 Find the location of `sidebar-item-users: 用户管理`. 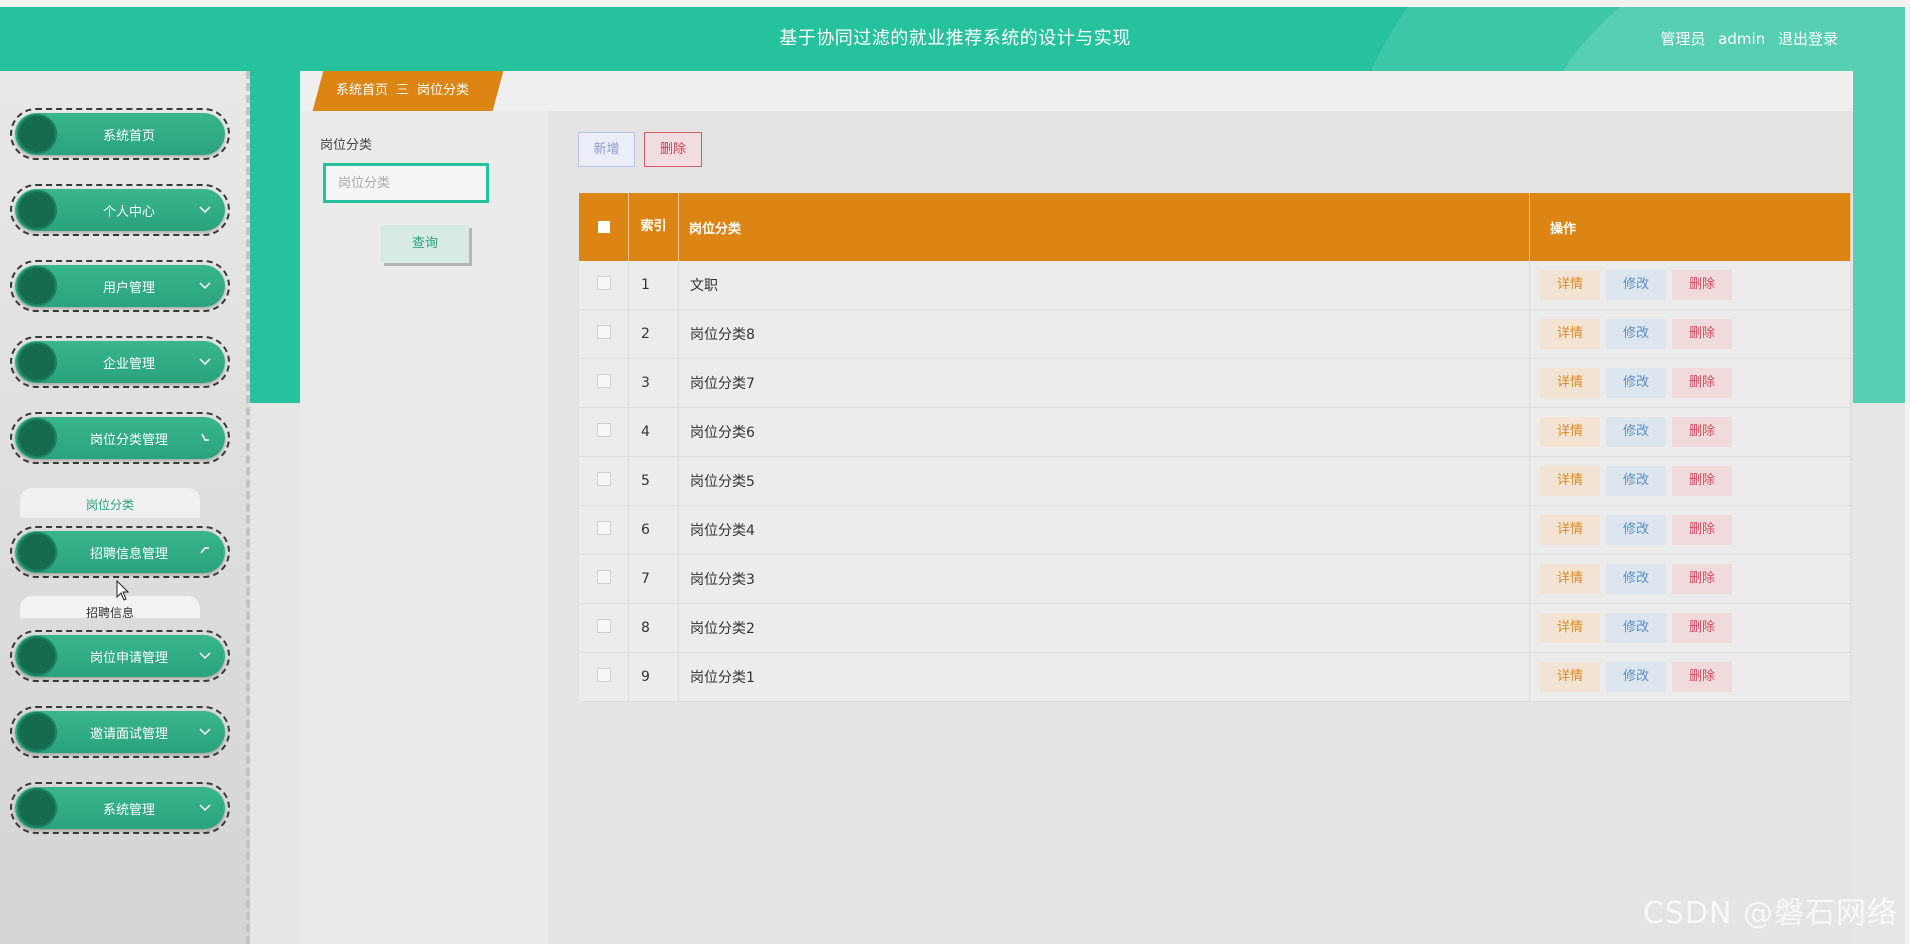

sidebar-item-users: 用户管理 is located at coordinates (120, 286).